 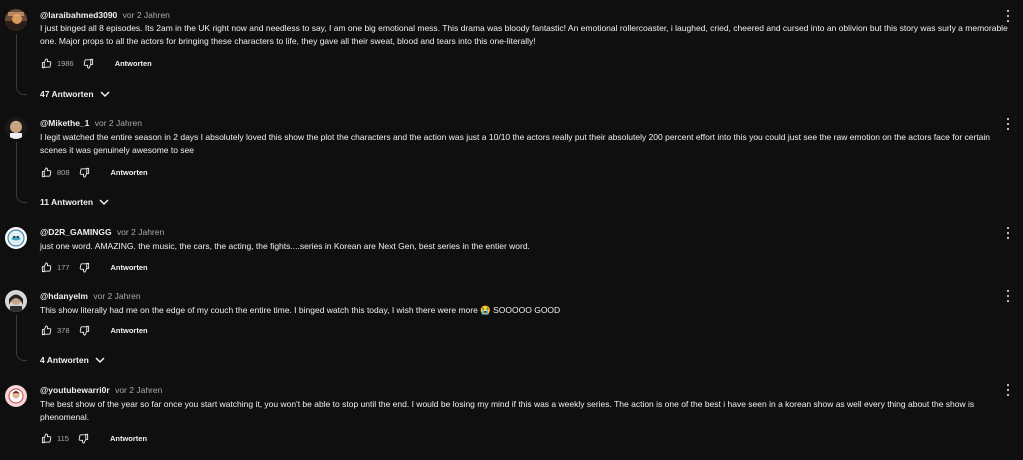 What do you see at coordinates (63, 267) in the screenshot?
I see `like-count: 177` at bounding box center [63, 267].